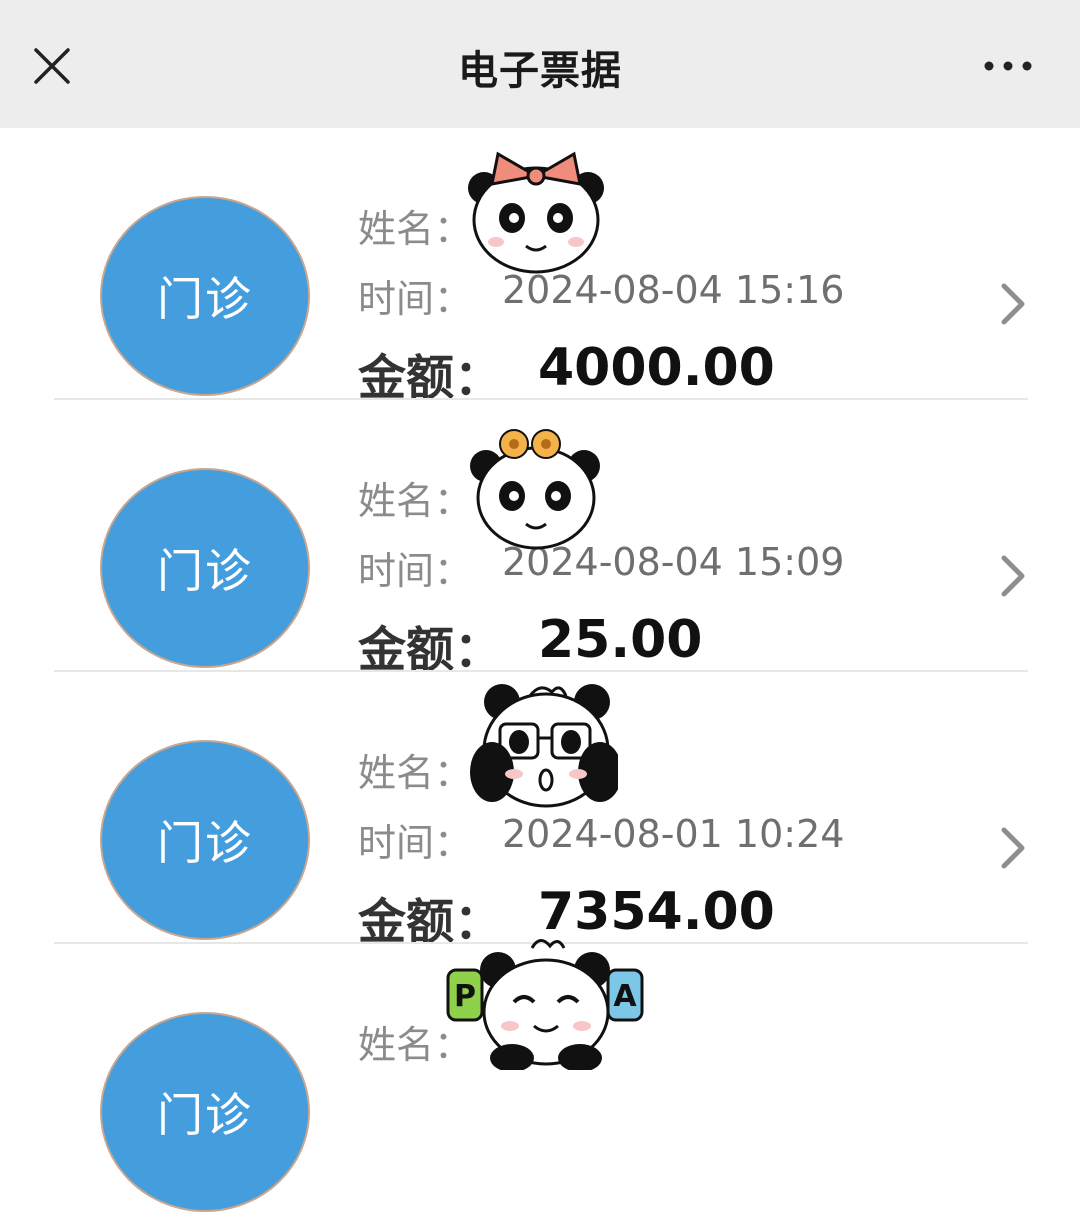 The width and height of the screenshot is (1080, 1216). What do you see at coordinates (673, 834) in the screenshot?
I see `time-value: 2024-08-01 10:24` at bounding box center [673, 834].